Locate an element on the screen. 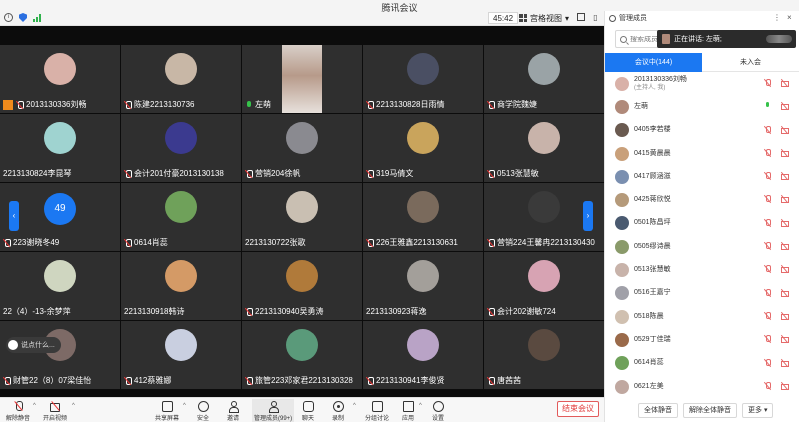 The width and height of the screenshot is (799, 422). end-meeting-button: 结束会议 is located at coordinates (578, 409).